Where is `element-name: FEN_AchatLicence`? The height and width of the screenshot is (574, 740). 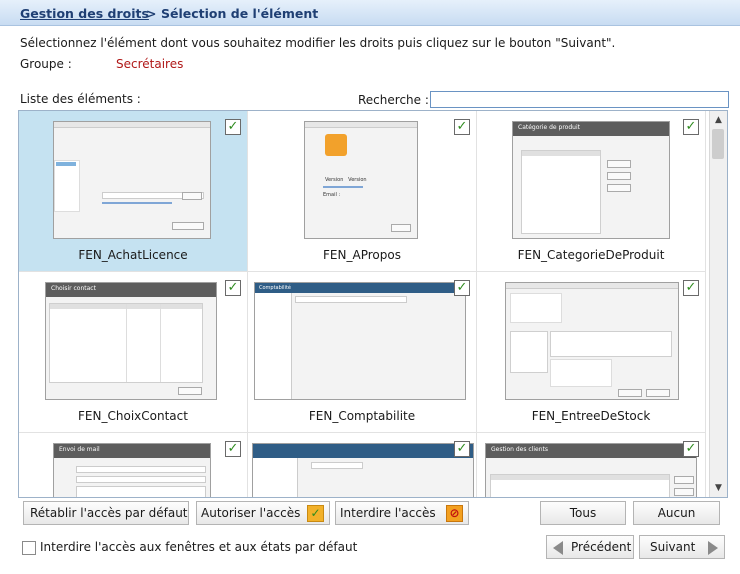
element-name: FEN_AchatLicence is located at coordinates (133, 255).